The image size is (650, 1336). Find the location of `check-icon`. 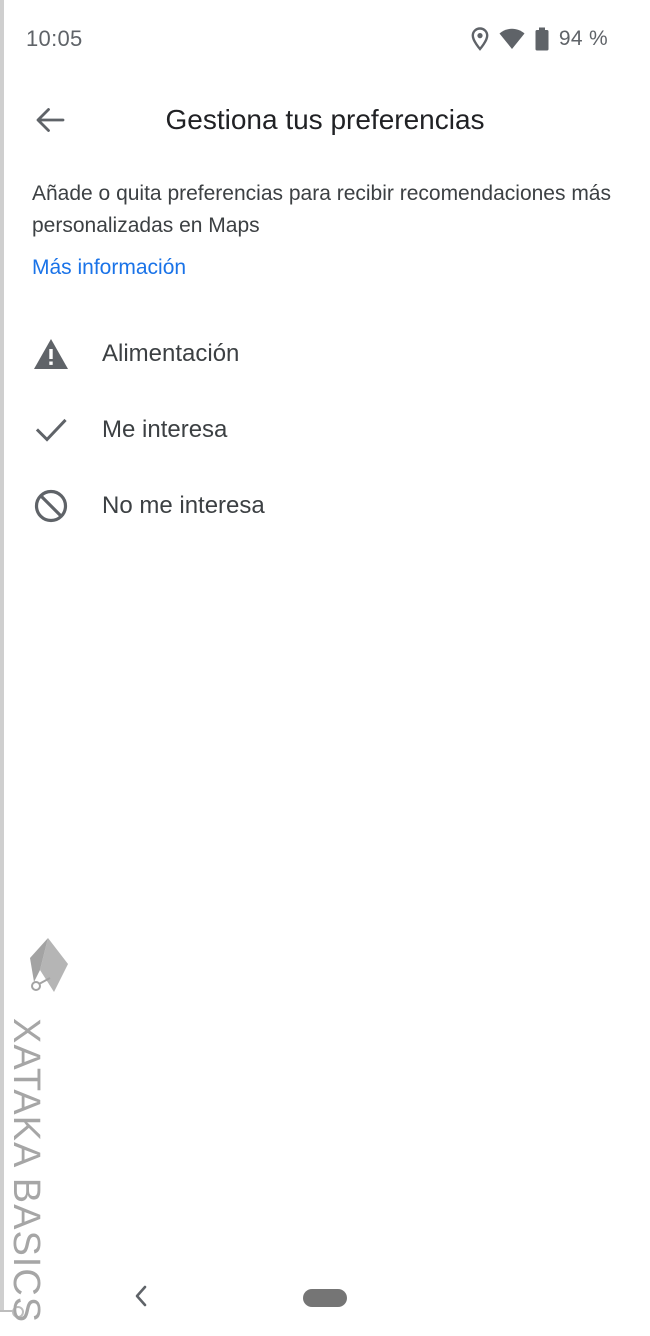

check-icon is located at coordinates (51, 430).